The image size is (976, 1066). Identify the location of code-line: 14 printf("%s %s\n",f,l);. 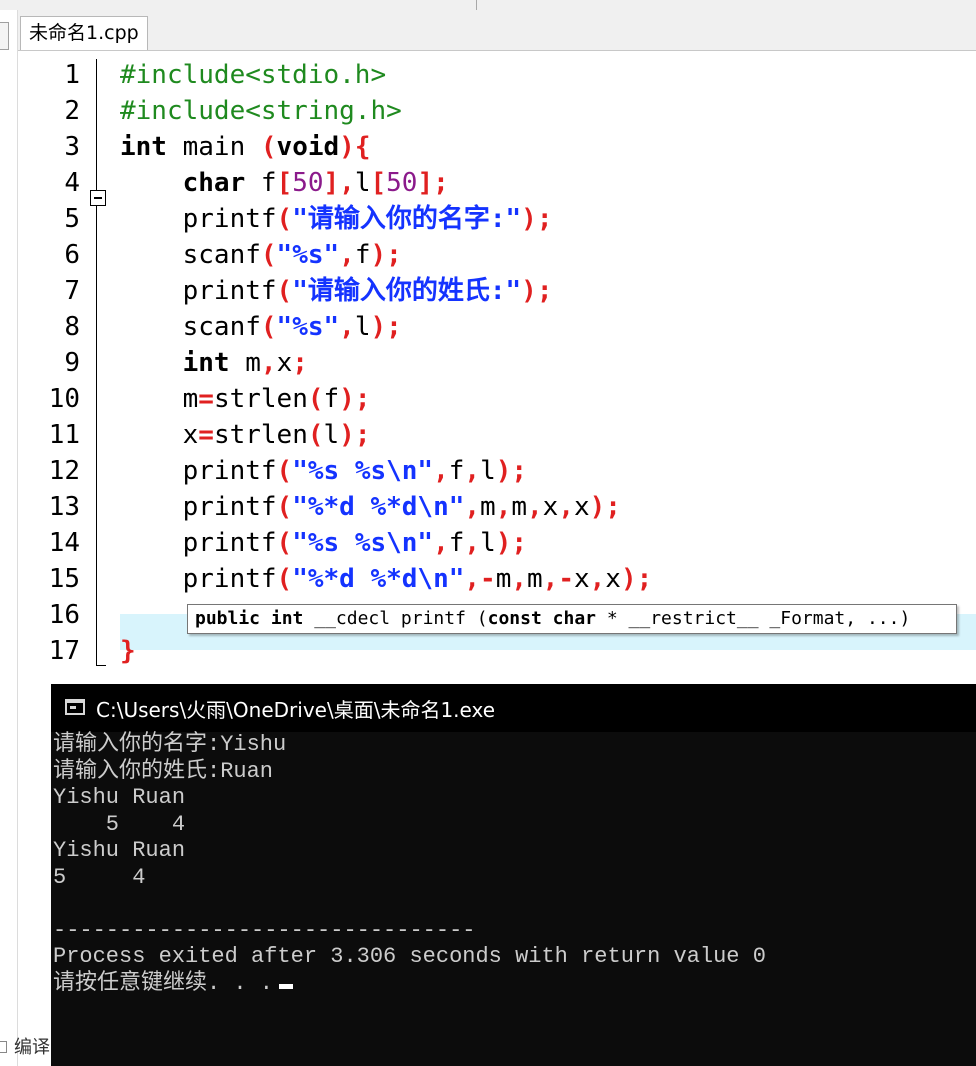
(497, 543).